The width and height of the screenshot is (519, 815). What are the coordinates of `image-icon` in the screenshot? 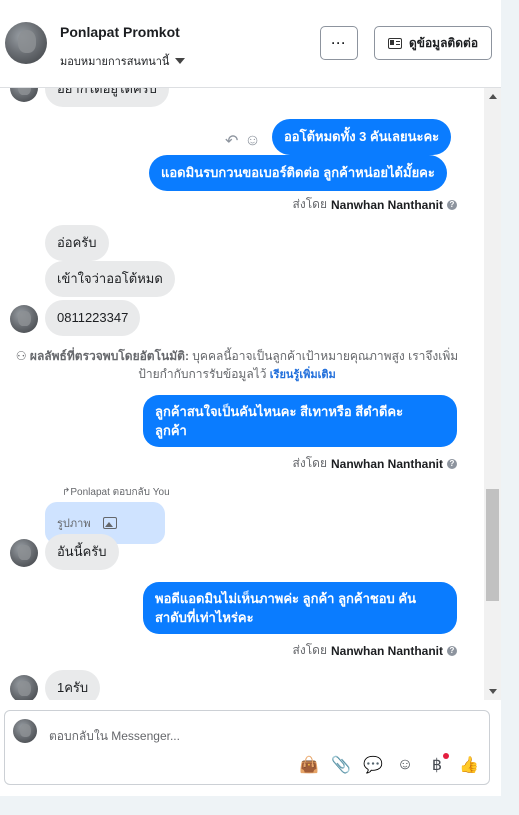 It's located at (109, 523).